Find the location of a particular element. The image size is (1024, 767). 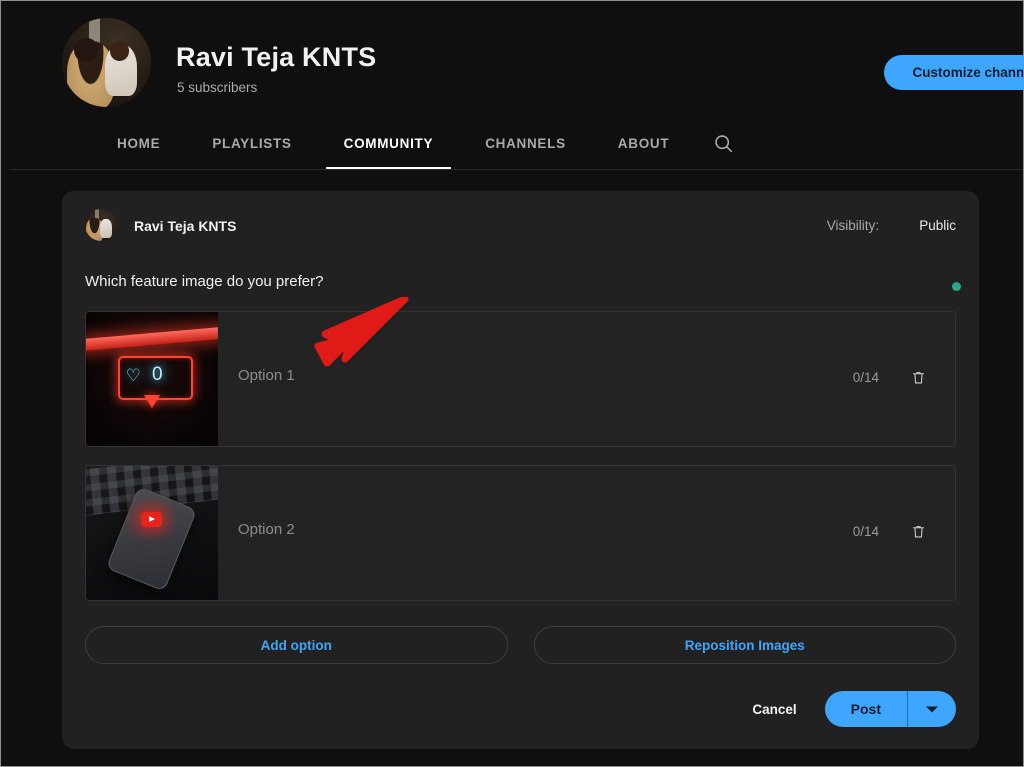

post-author-name: Ravi Teja KNTS is located at coordinates (185, 226).